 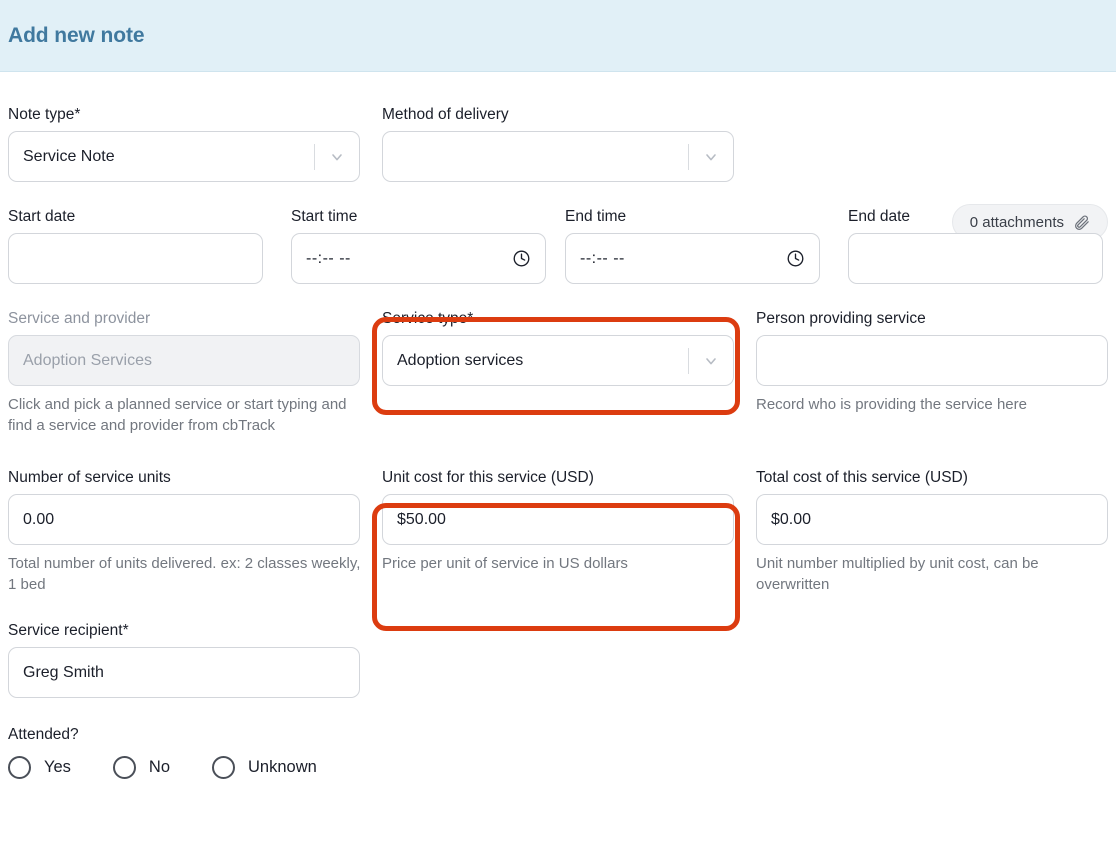 What do you see at coordinates (932, 519) in the screenshot?
I see `total-cost-input: $0.00` at bounding box center [932, 519].